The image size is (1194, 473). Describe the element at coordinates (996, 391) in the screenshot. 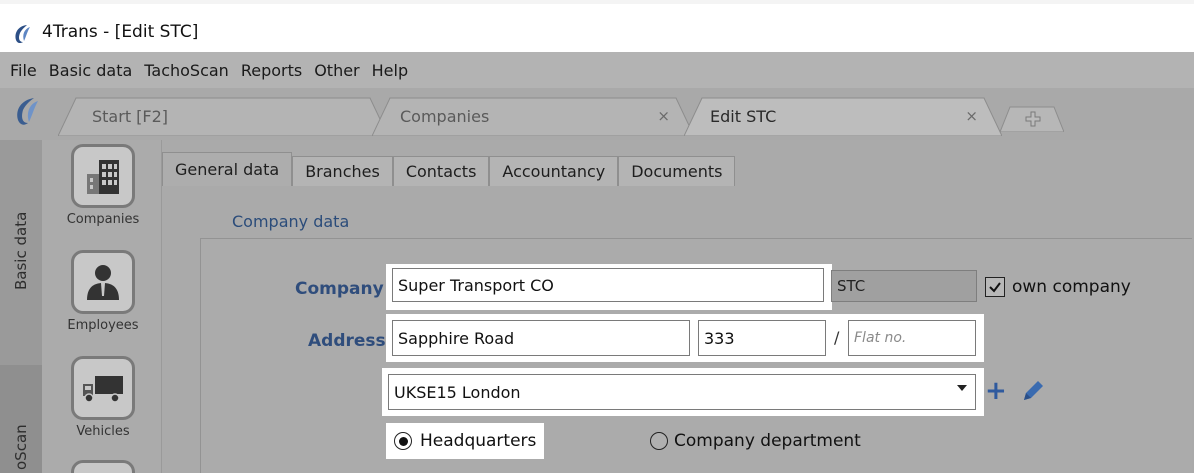

I see `add-city-icon: +` at that location.